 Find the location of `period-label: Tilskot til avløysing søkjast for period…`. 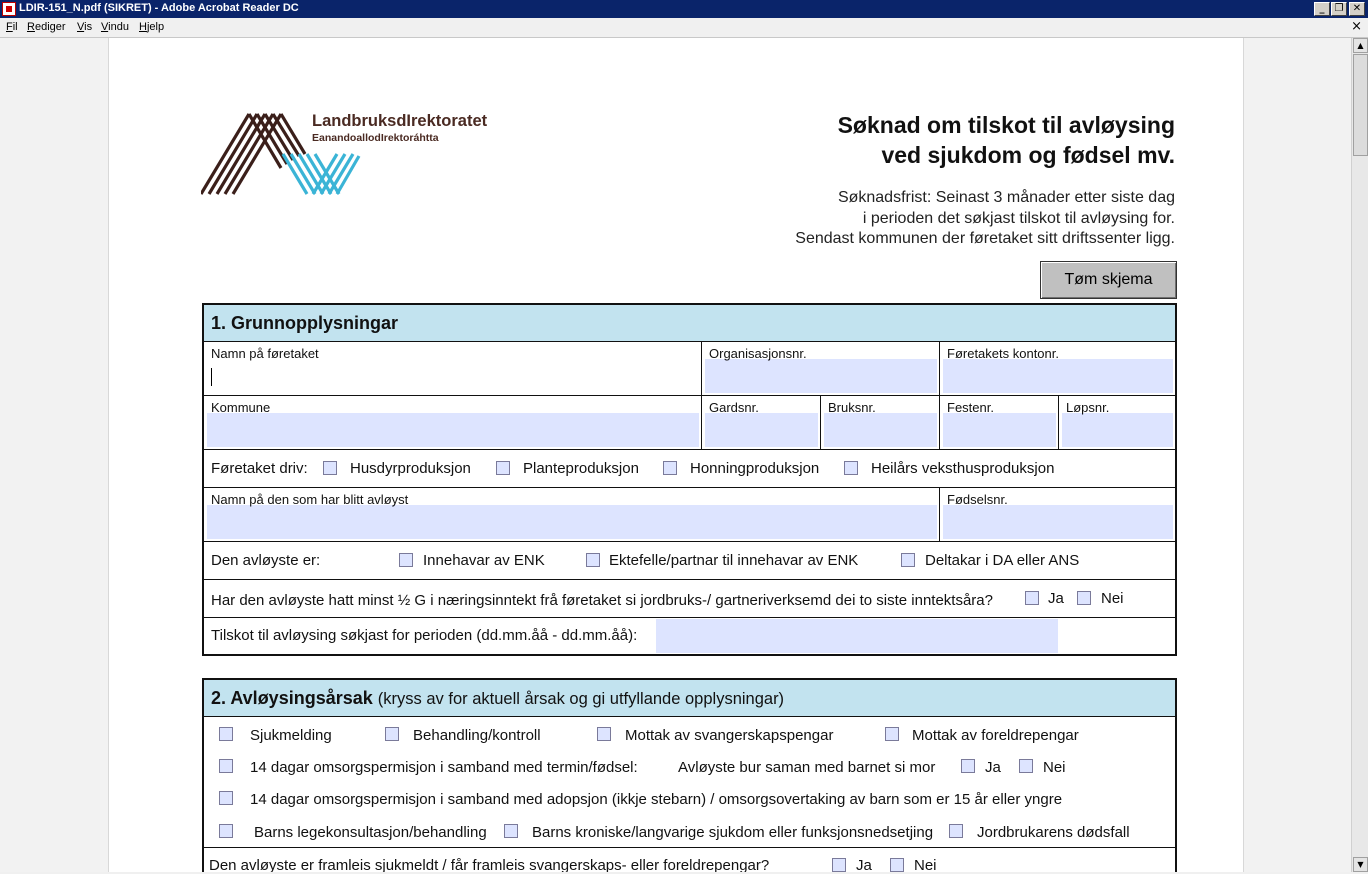

period-label: Tilskot til avløysing søkjast for period… is located at coordinates (424, 635).